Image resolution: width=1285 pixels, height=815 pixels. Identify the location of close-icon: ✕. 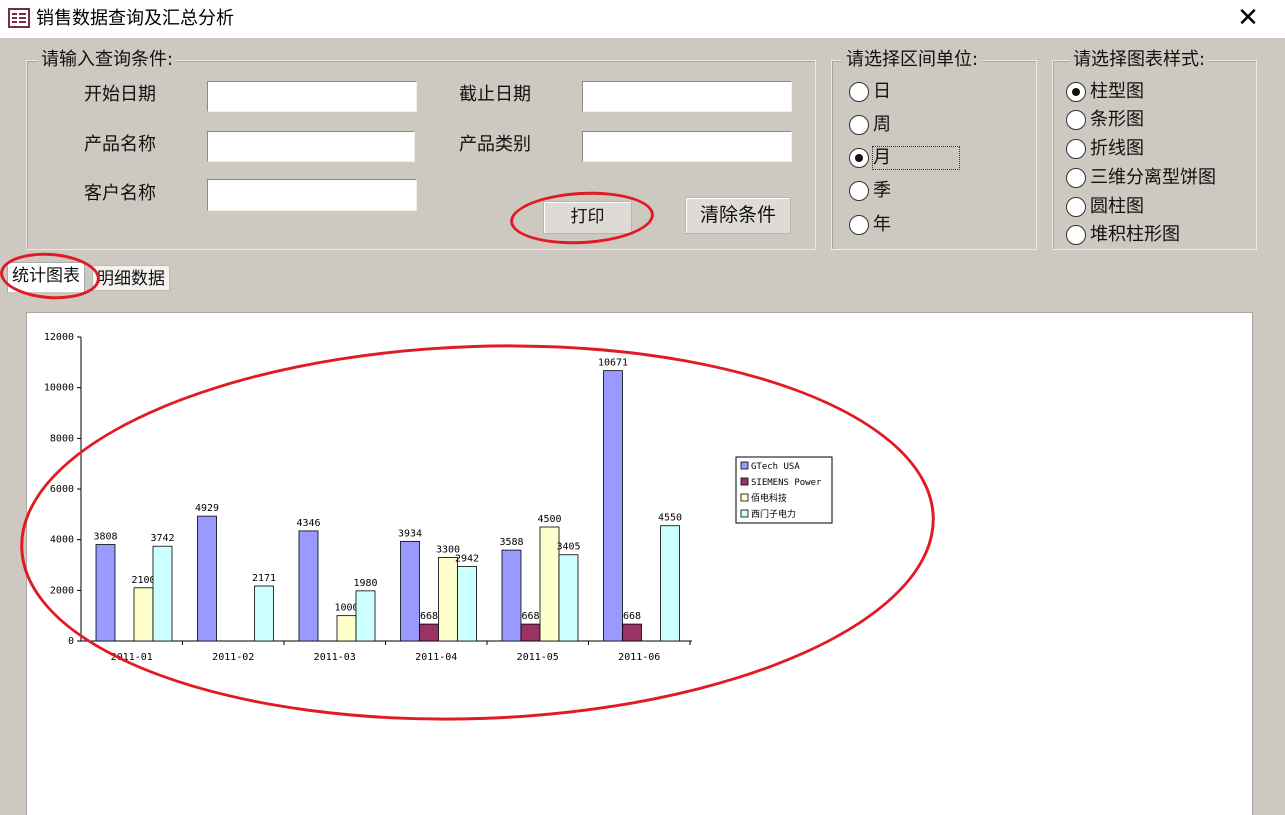
(1248, 19).